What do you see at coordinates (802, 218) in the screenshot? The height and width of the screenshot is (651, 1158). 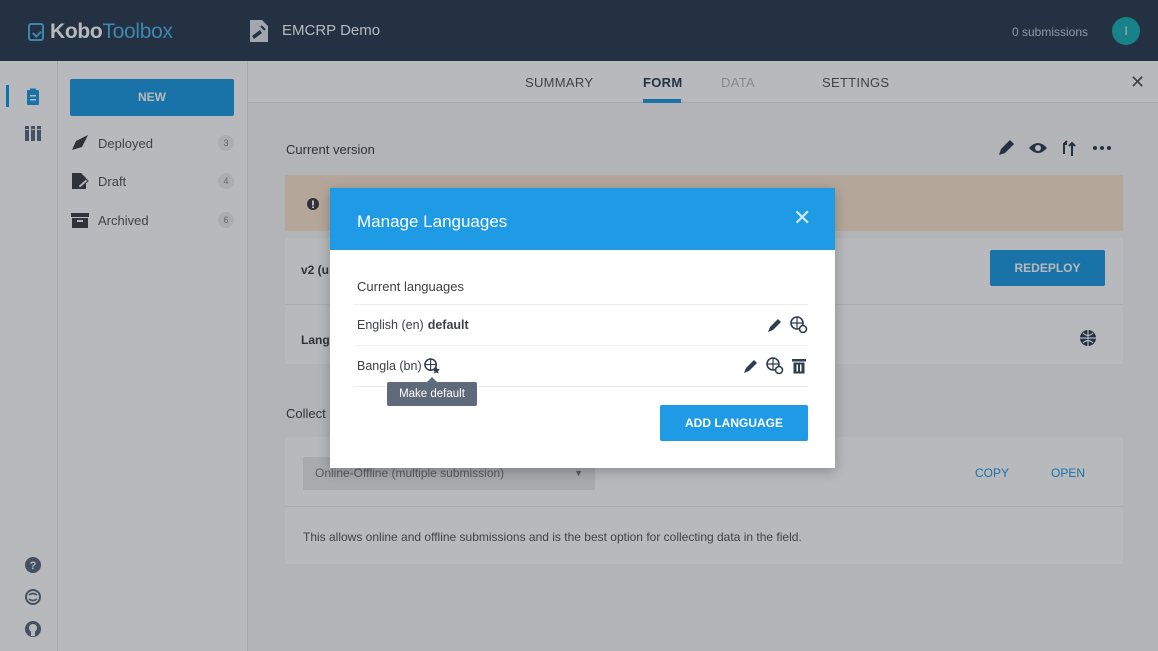 I see `modal-close-icon: ✕` at bounding box center [802, 218].